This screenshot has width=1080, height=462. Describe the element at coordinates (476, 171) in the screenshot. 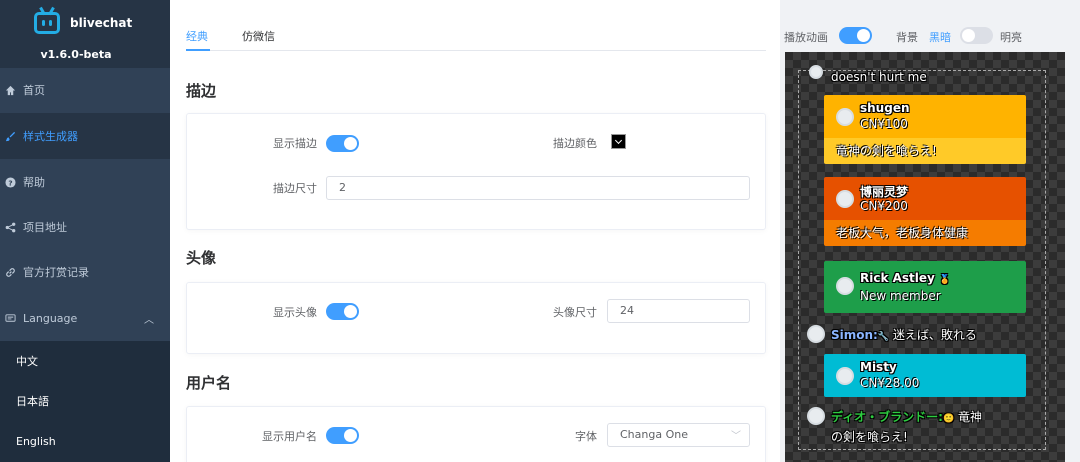

I see `outline-card: 显示描边 描边颜色 描边尺寸 2` at that location.